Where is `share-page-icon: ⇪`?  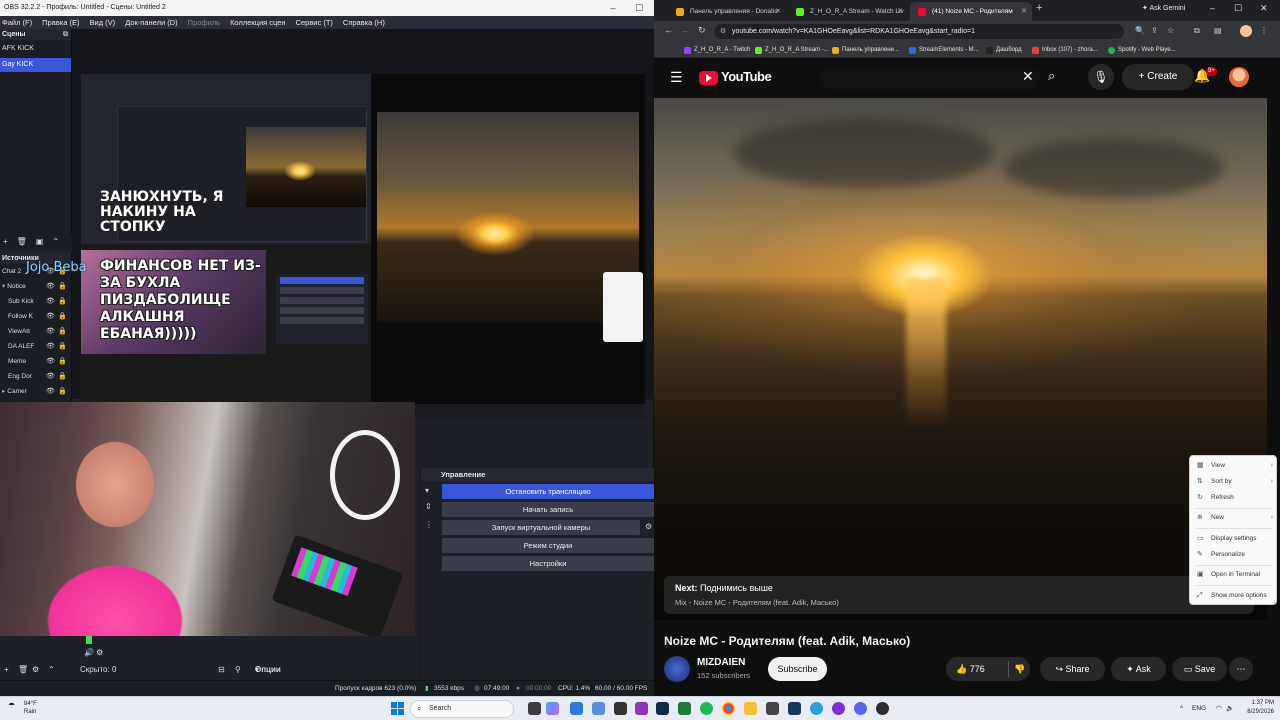 share-page-icon: ⇪ is located at coordinates (1154, 30).